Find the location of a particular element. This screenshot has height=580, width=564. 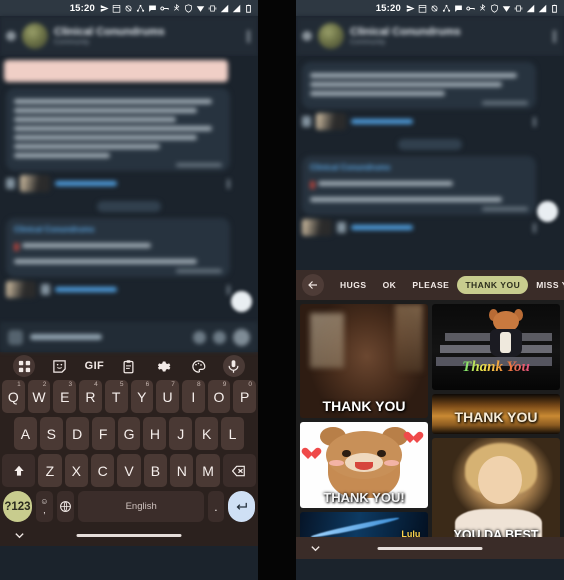

key-I: 8I is located at coordinates (193, 396).